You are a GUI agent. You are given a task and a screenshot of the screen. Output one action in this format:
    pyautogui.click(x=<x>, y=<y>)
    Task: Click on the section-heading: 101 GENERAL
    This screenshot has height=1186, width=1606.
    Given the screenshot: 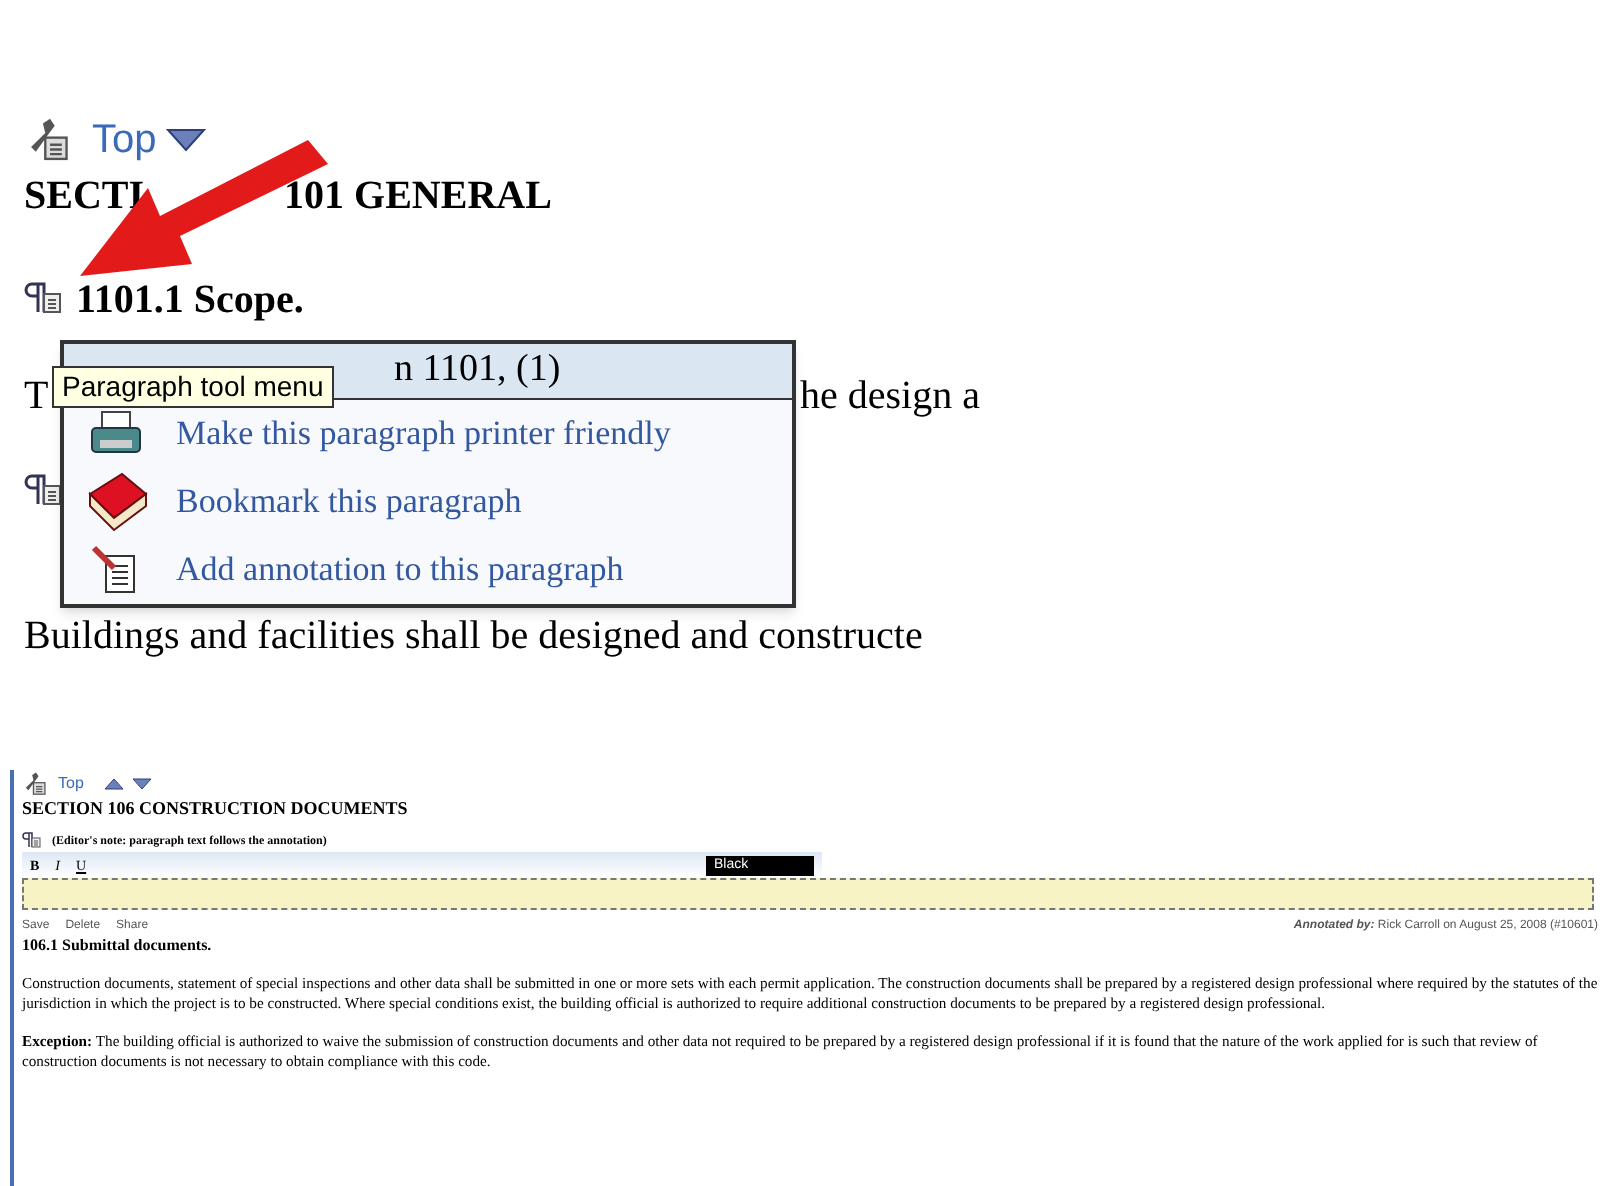 What is the action you would take?
    pyautogui.click(x=418, y=197)
    